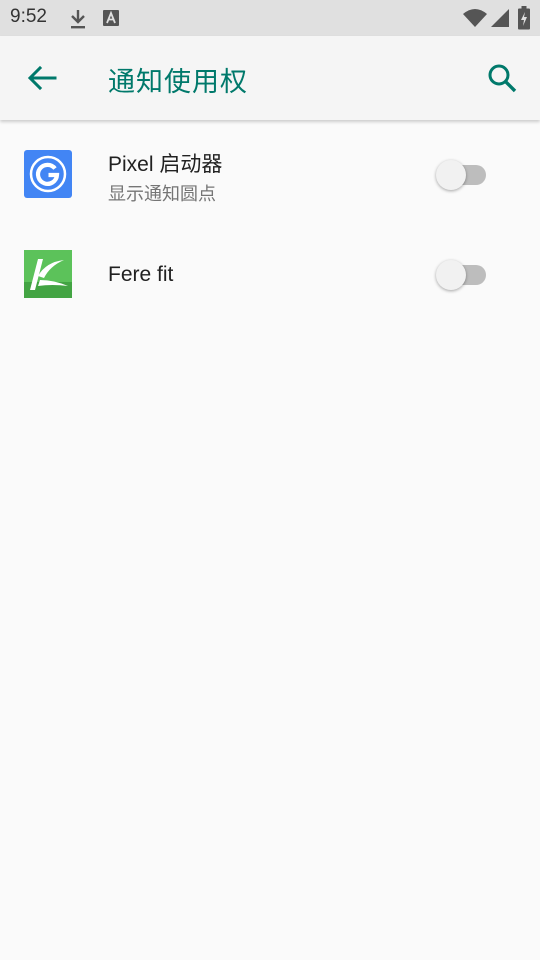 This screenshot has width=540, height=960. I want to click on list-item-fere-fit: Fere fit, so click(270, 272).